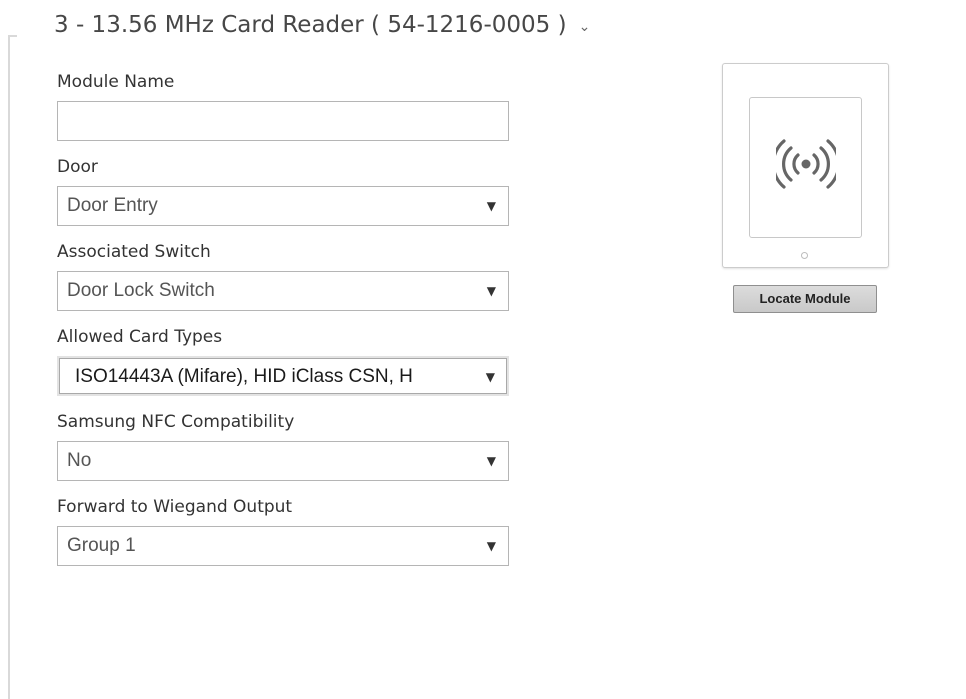 This screenshot has width=966, height=699. I want to click on wiegand-output-select: Group 1 ▼, so click(283, 546).